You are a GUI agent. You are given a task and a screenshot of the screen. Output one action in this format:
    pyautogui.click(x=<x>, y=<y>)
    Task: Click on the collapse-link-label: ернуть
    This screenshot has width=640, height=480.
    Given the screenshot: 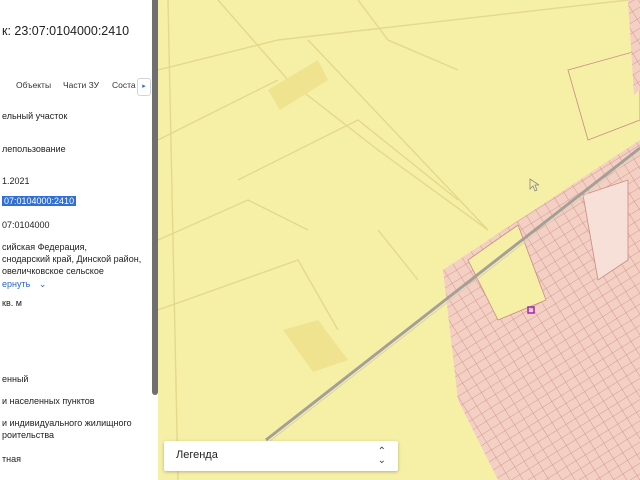 What is the action you would take?
    pyautogui.click(x=16, y=284)
    